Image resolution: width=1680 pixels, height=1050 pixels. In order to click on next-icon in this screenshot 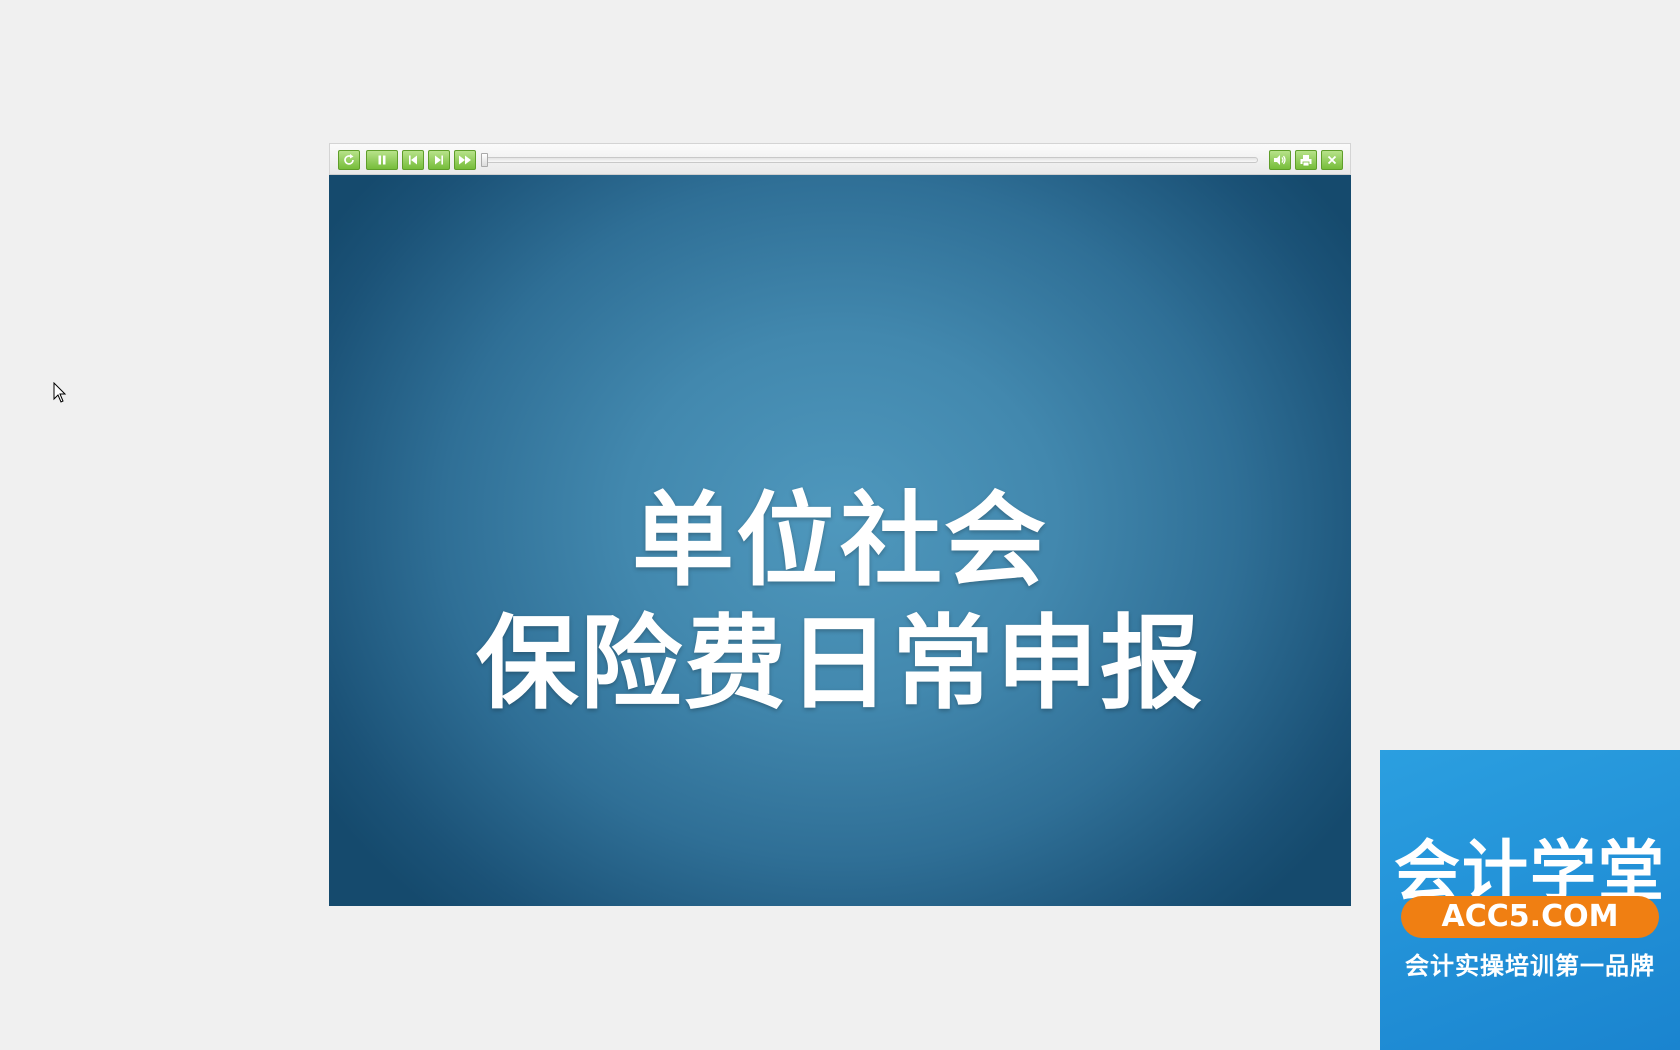, I will do `click(439, 160)`.